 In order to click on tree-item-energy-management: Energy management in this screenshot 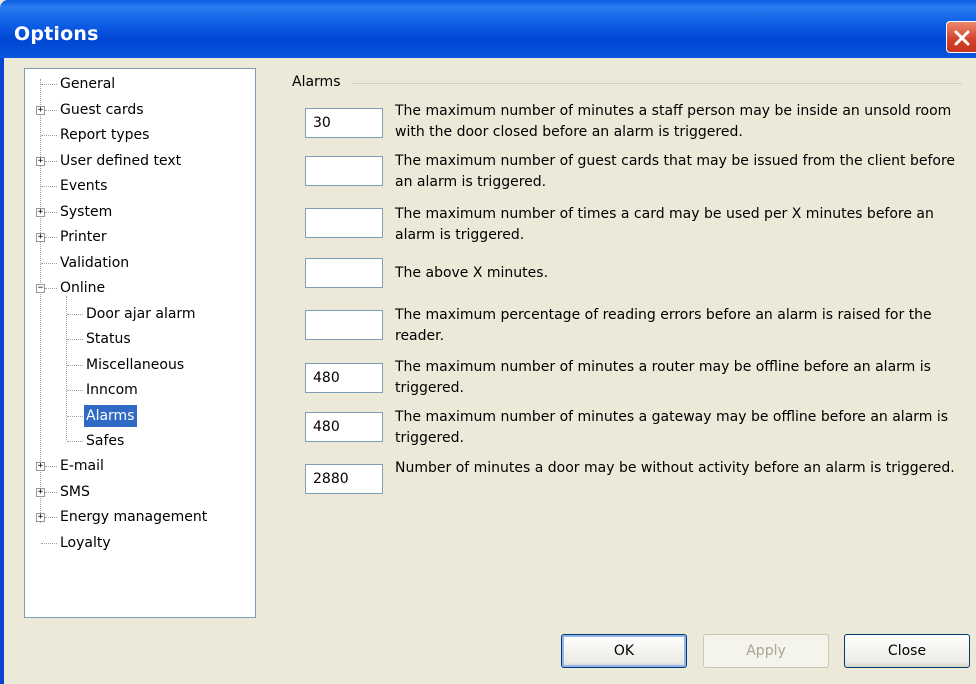, I will do `click(133, 517)`.